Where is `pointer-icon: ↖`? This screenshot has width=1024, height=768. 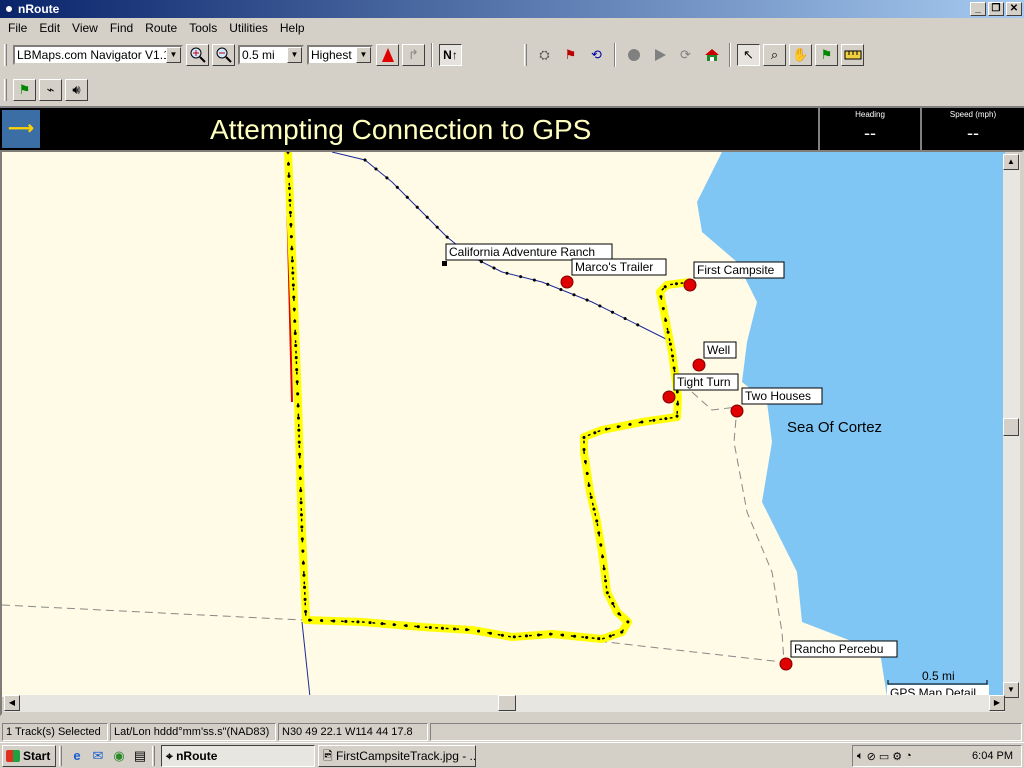 pointer-icon: ↖ is located at coordinates (748, 54).